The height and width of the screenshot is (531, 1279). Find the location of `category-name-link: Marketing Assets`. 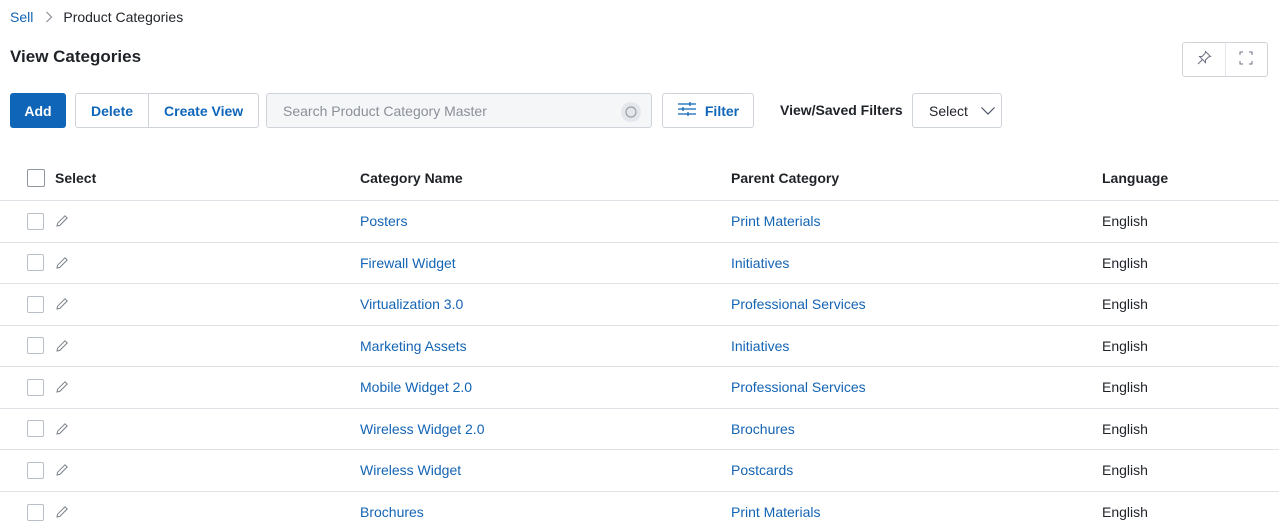

category-name-link: Marketing Assets is located at coordinates (413, 346).